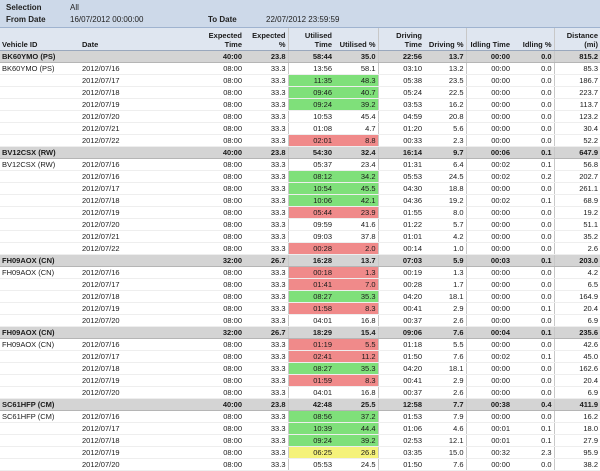  What do you see at coordinates (401, 236) in the screenshot?
I see `row-driving-time: 01:01` at bounding box center [401, 236].